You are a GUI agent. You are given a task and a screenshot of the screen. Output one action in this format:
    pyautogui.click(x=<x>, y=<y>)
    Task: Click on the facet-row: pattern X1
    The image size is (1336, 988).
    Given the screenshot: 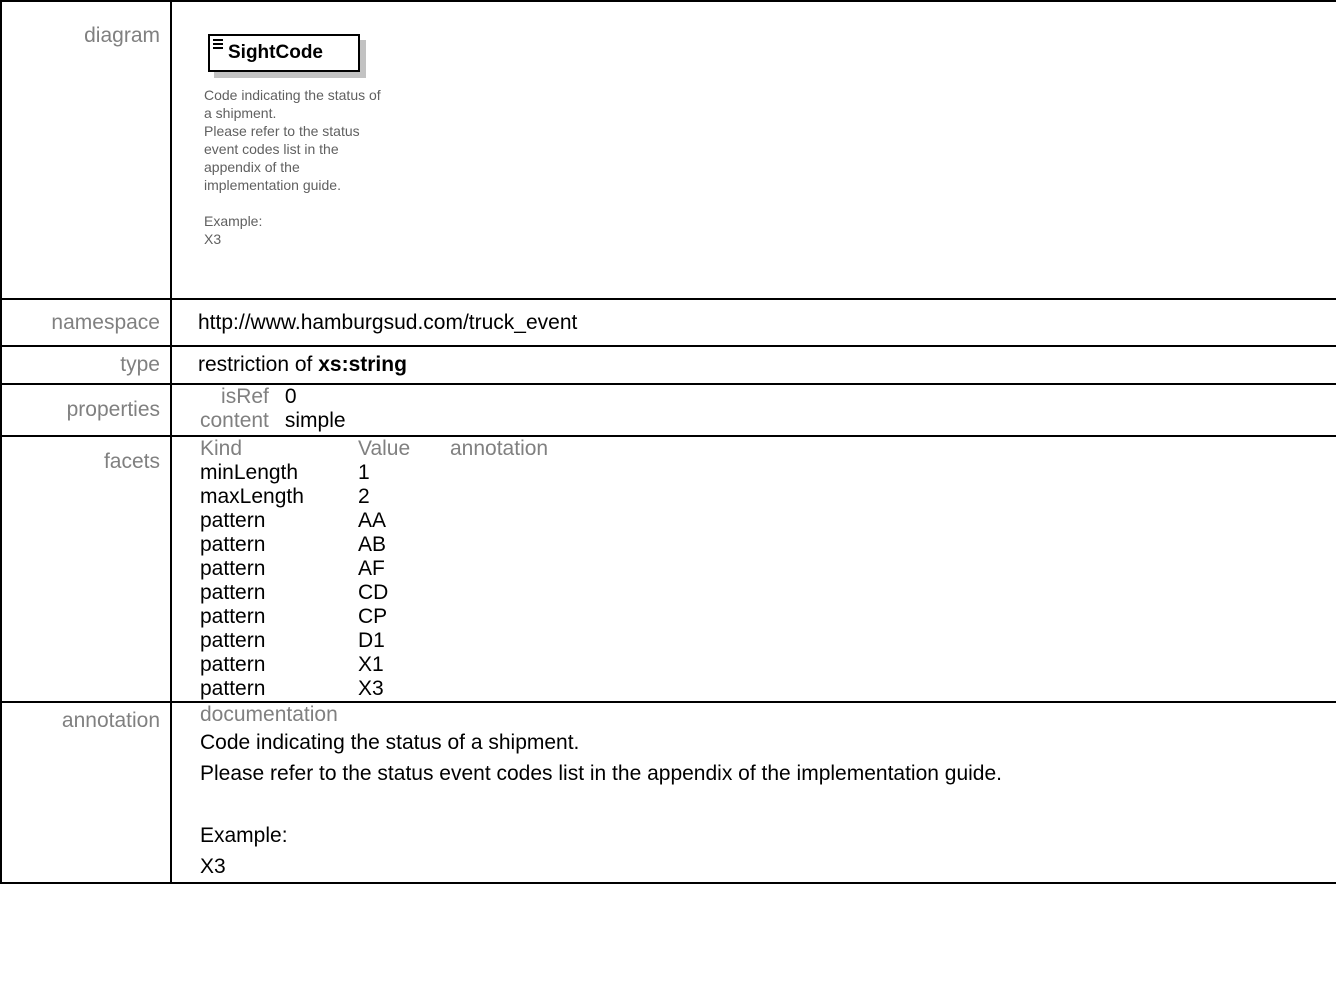 What is the action you would take?
    pyautogui.click(x=374, y=665)
    